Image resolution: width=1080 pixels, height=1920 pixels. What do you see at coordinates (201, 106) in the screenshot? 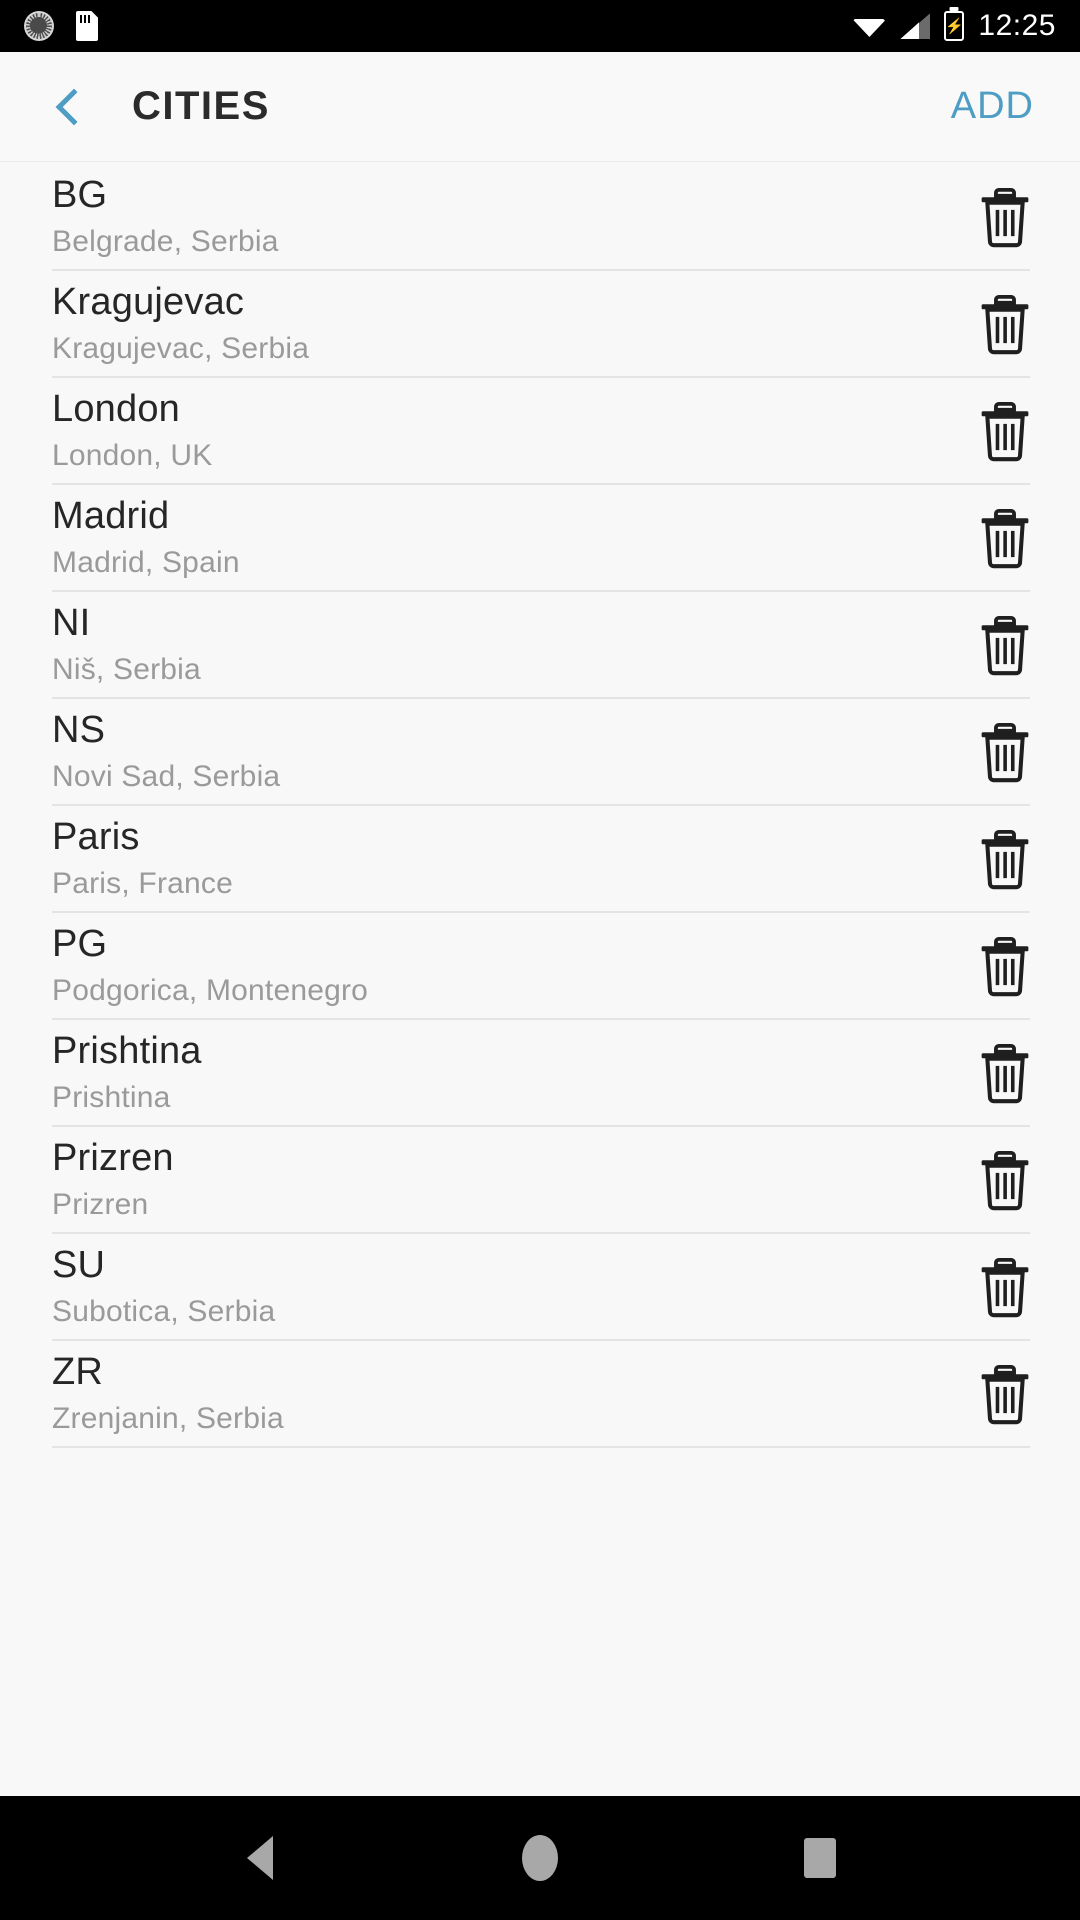
I see `page-title: CITIES` at bounding box center [201, 106].